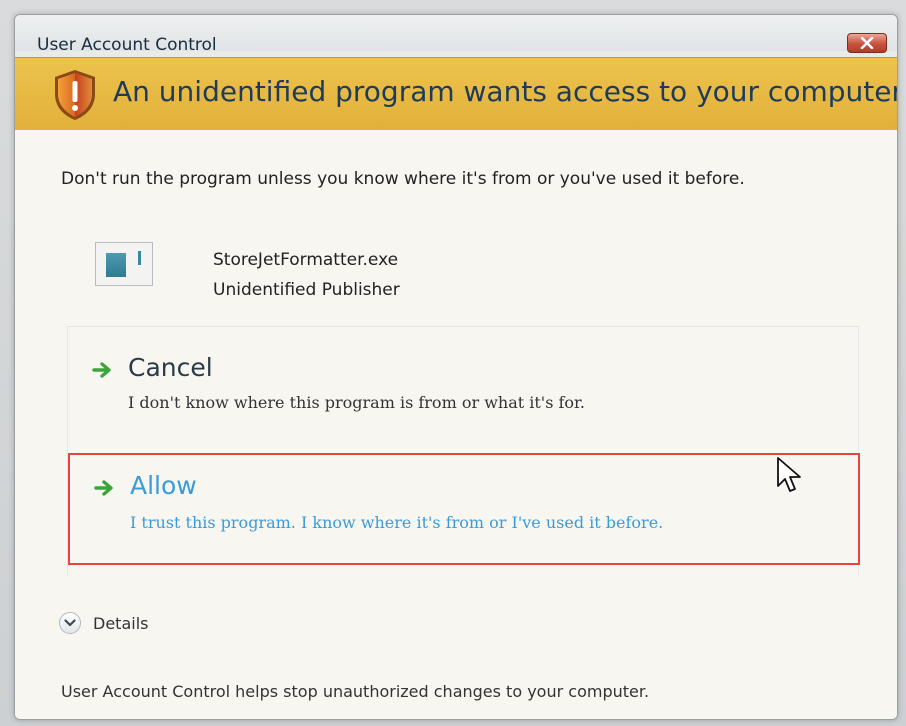 This screenshot has width=906, height=726. I want to click on details-button: Details, so click(103, 623).